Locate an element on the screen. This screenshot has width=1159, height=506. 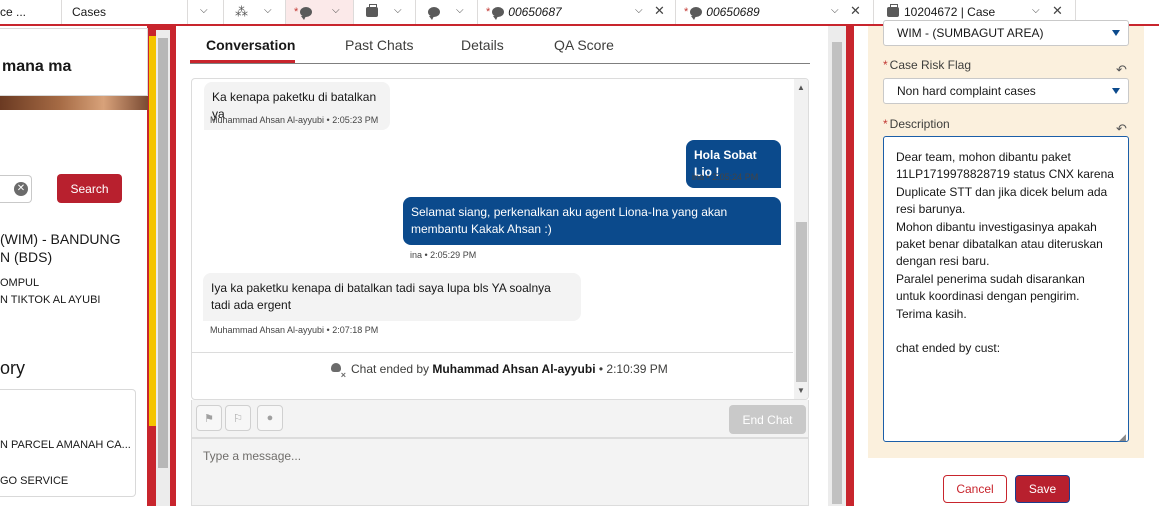
address-line: N (BDS) is located at coordinates (26, 257).